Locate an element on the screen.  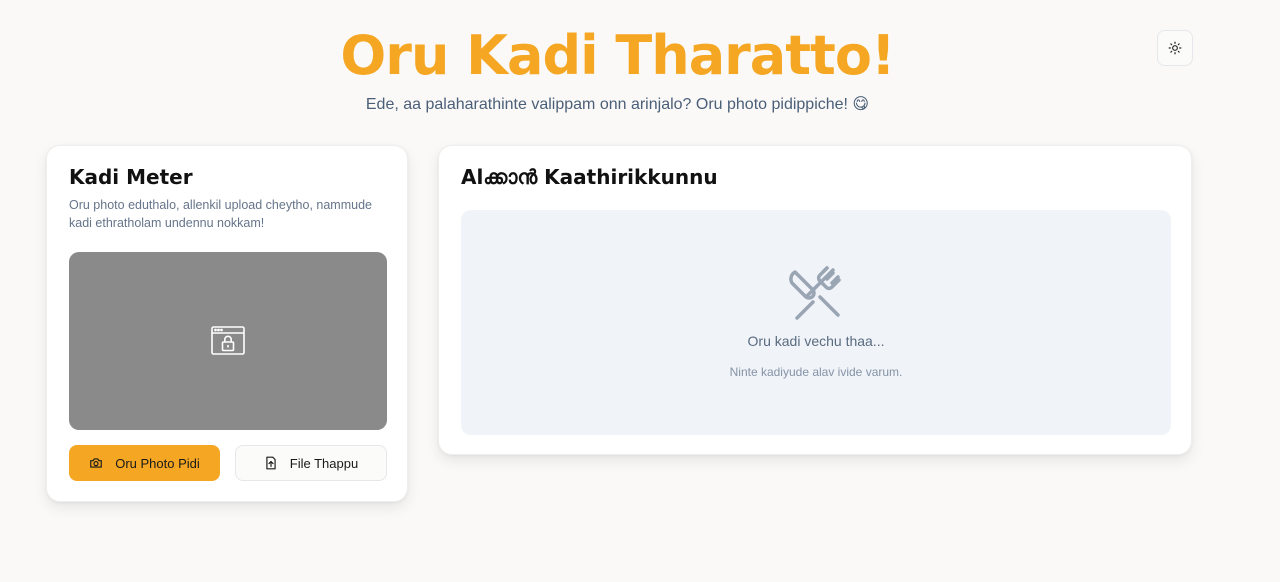
empty-state-text: Ninte kadiyude alav ivide varum. is located at coordinates (816, 372).